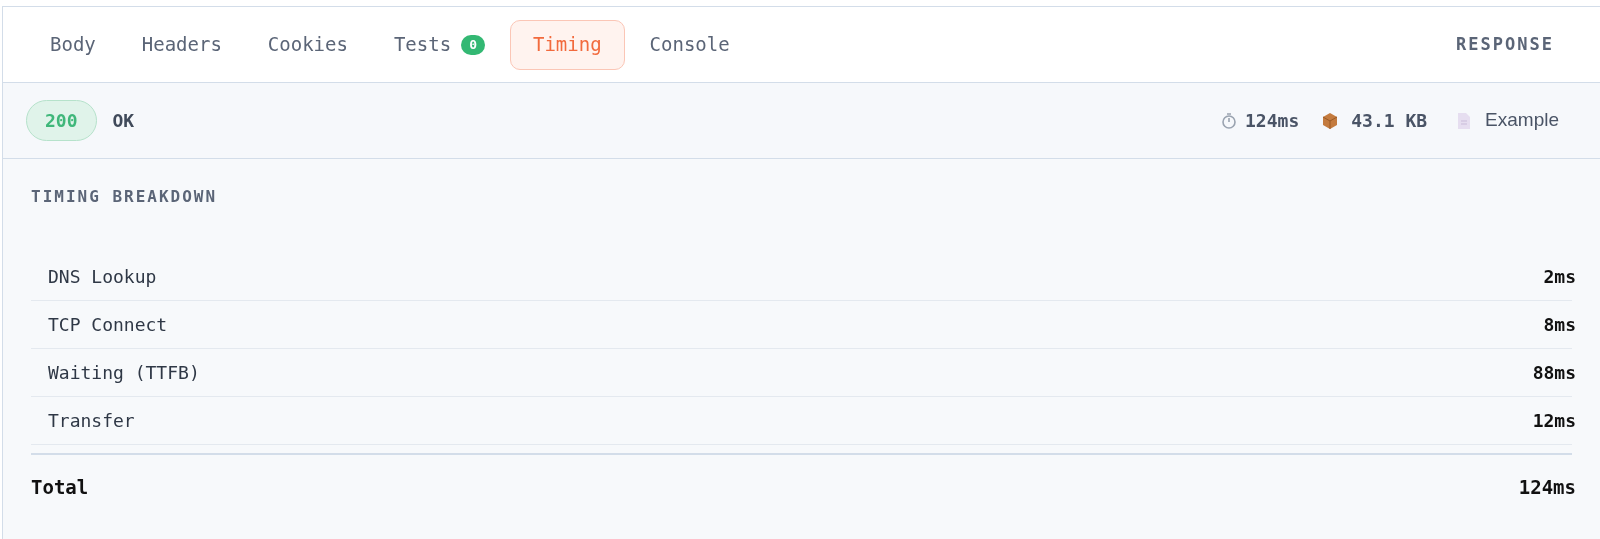 The image size is (1600, 539). I want to click on environment-label: Example, so click(1522, 120).